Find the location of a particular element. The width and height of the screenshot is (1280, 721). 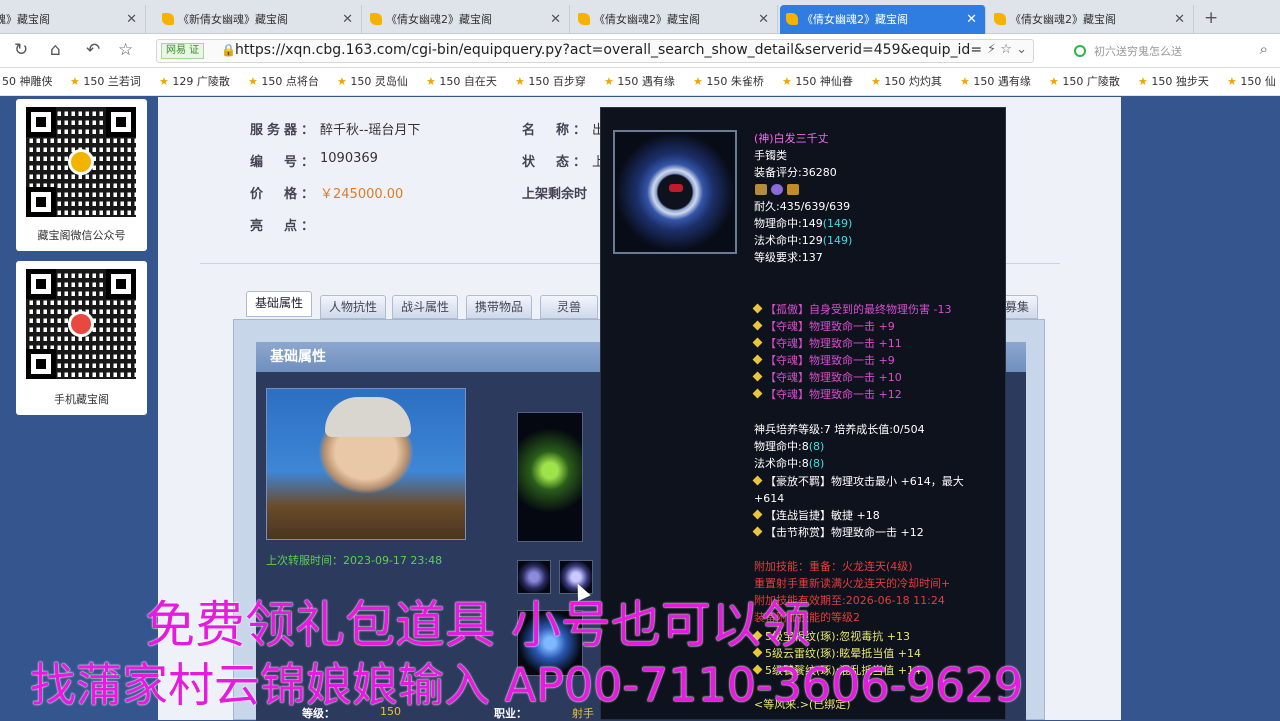

item-score: 装备评分:36280 is located at coordinates (795, 172).